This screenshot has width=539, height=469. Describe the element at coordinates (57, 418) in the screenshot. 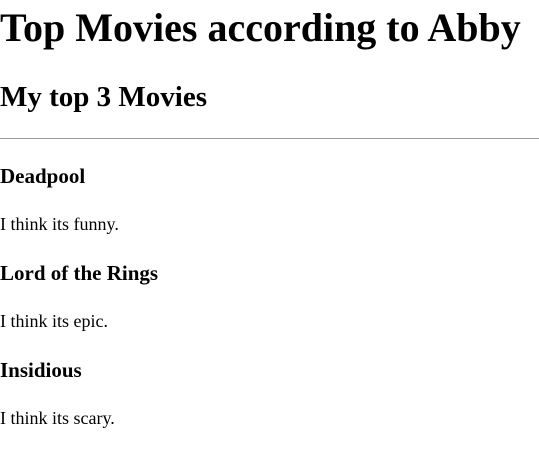

I see `movie-description-insidious: I think its scary.` at that location.